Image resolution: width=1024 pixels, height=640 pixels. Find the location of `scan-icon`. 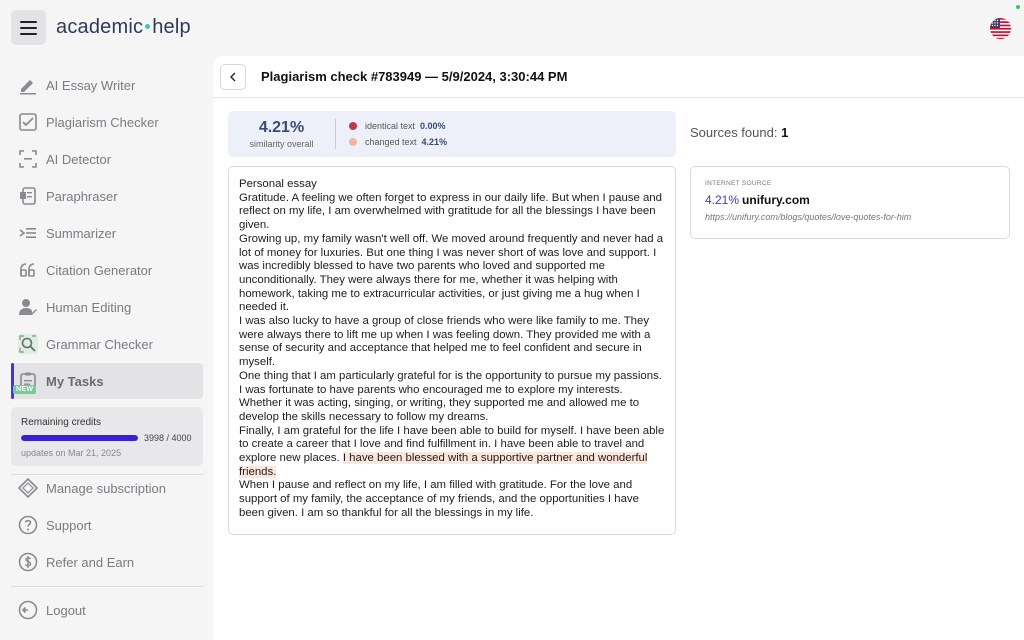

scan-icon is located at coordinates (28, 159).